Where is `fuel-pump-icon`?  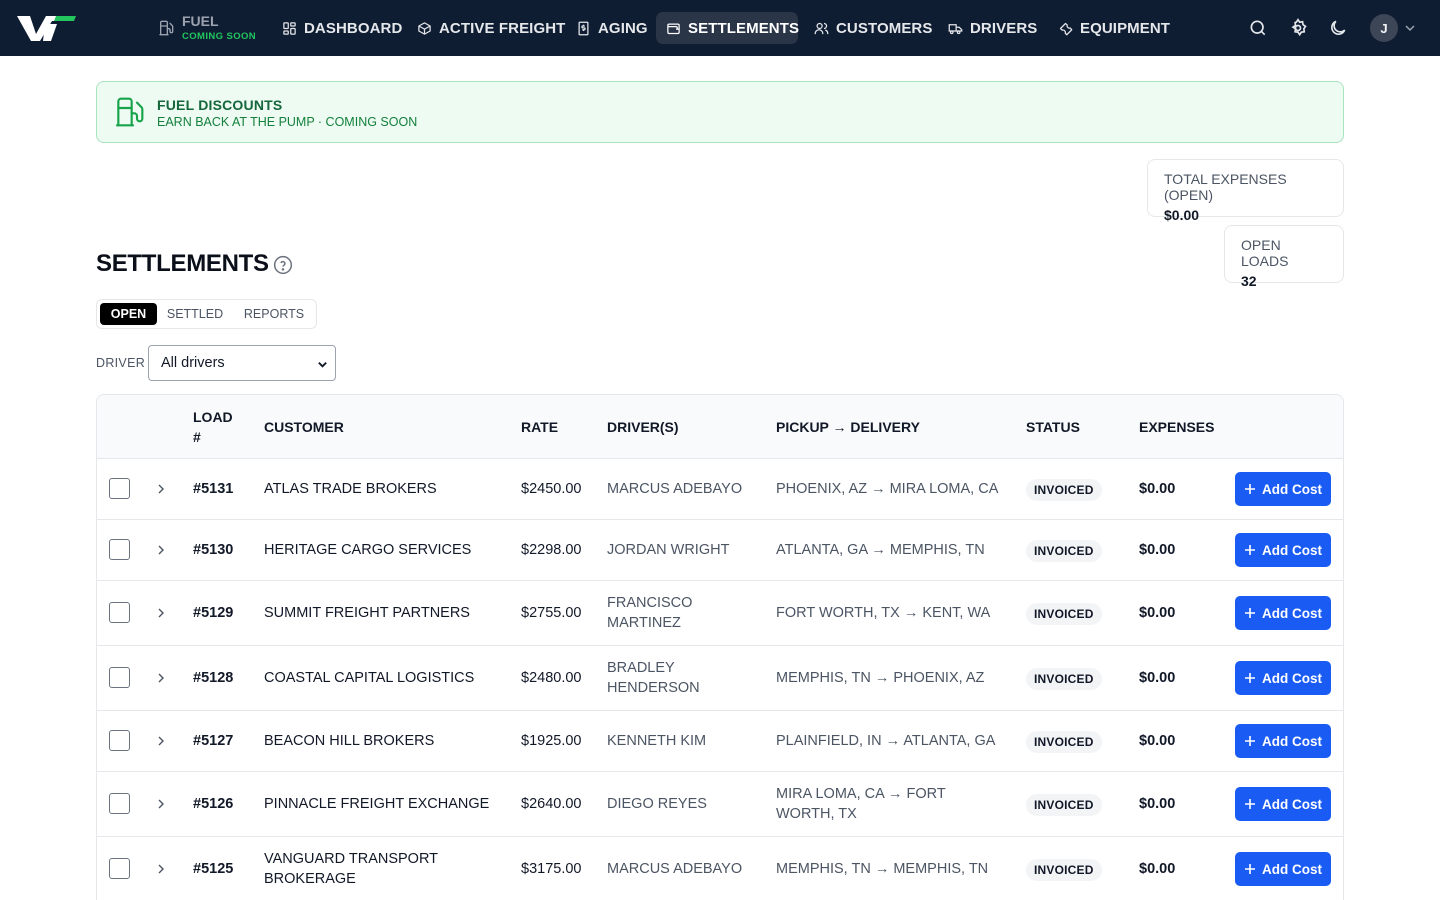 fuel-pump-icon is located at coordinates (129, 112).